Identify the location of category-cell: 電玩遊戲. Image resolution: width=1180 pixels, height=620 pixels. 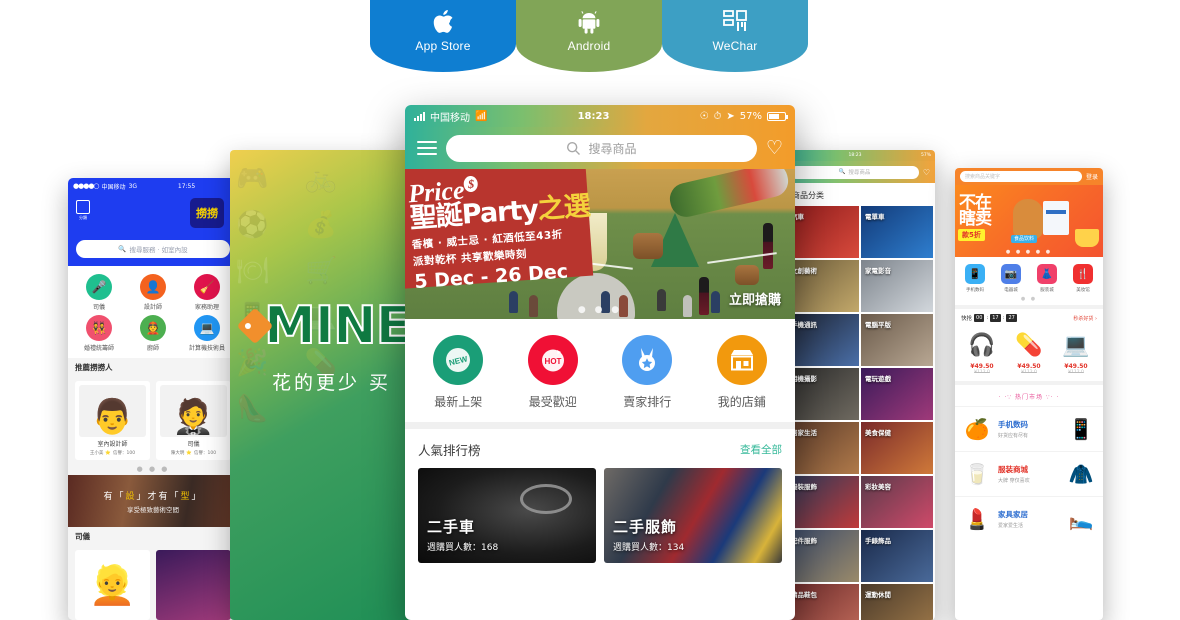
(897, 394).